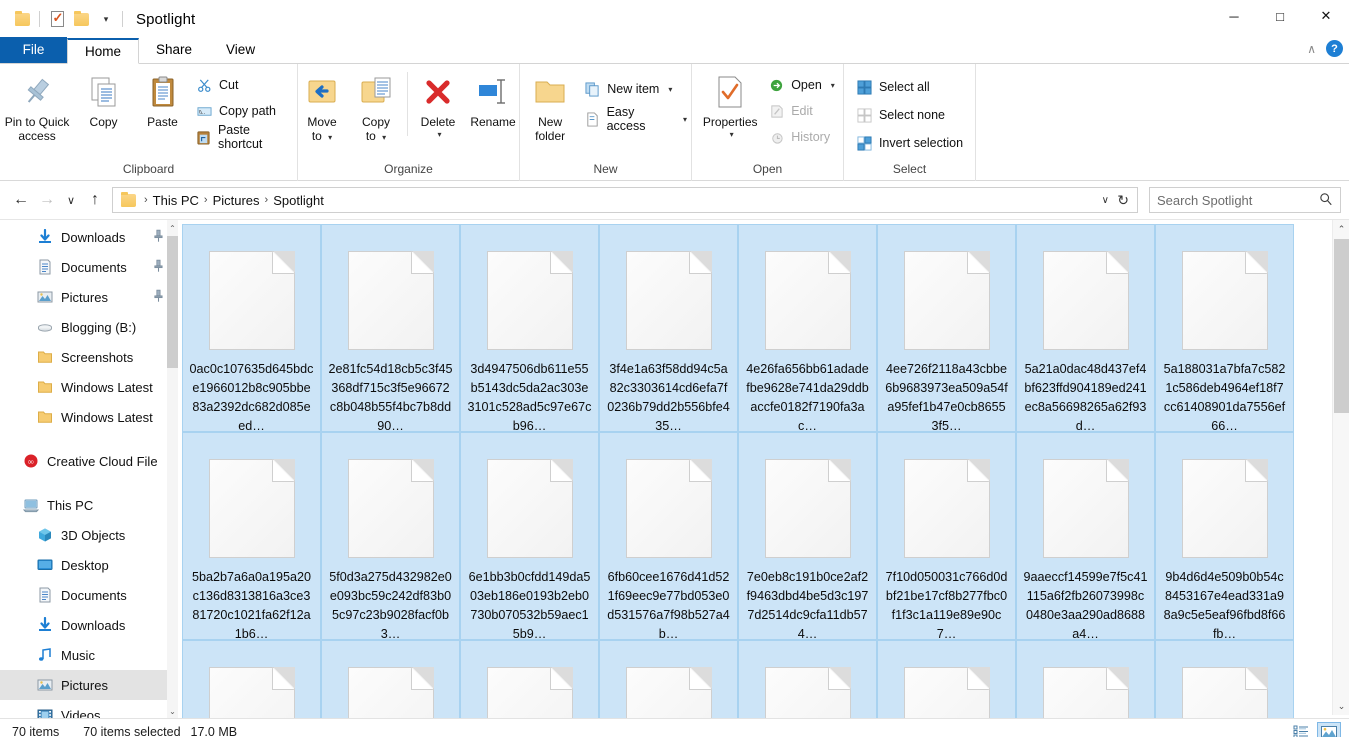 The width and height of the screenshot is (1349, 737). Describe the element at coordinates (89, 461) in the screenshot. I see `sidebar-item-creative-cloud-file: ∞ Creative Cloud File` at that location.